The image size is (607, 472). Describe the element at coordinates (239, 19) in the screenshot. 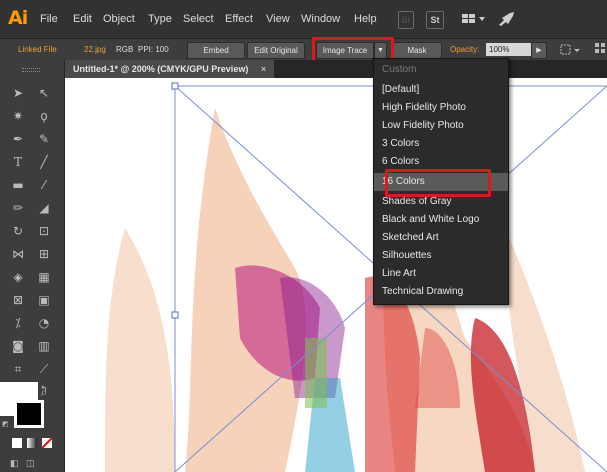

I see `menu-effect: Effect` at that location.